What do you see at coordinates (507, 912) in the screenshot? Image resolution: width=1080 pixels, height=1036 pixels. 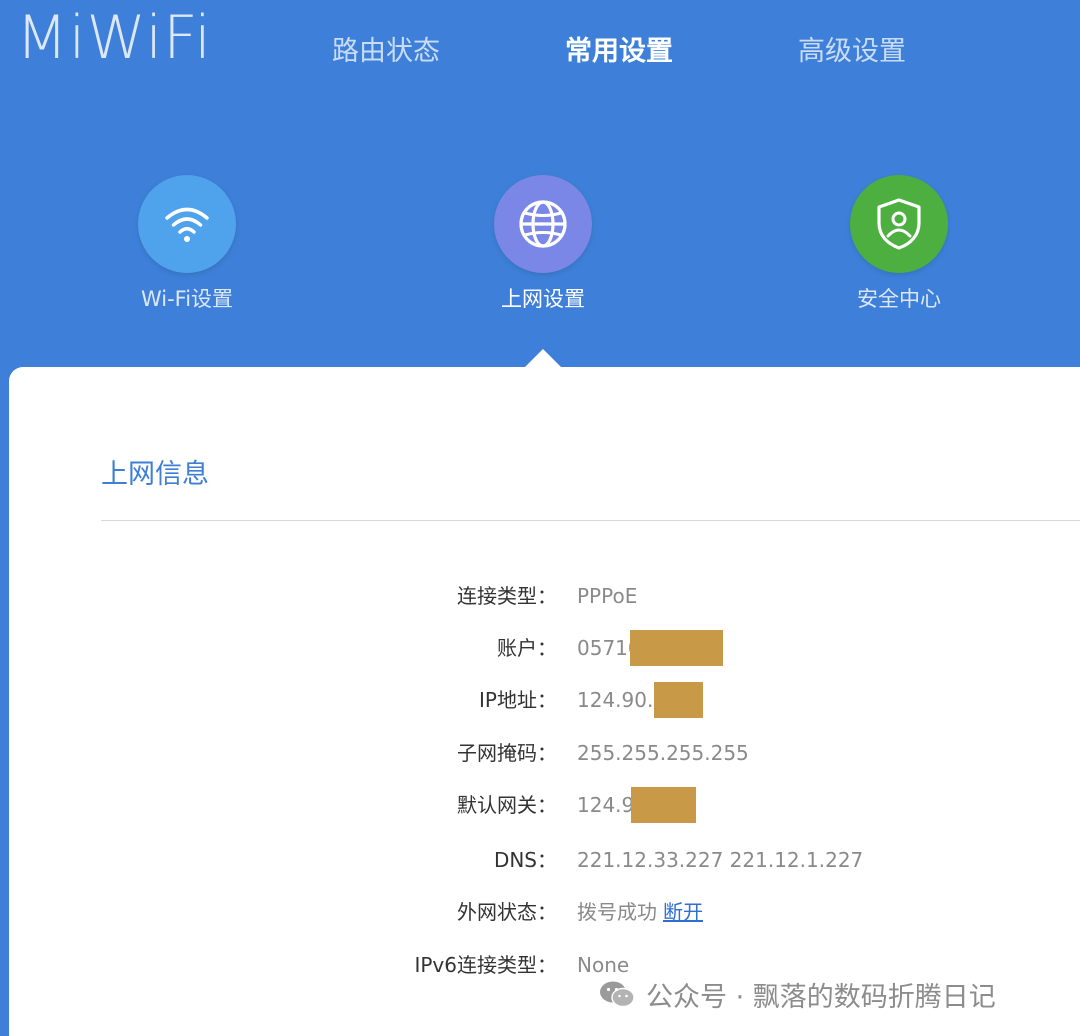 I see `wan-status-label: 外网状态：` at bounding box center [507, 912].